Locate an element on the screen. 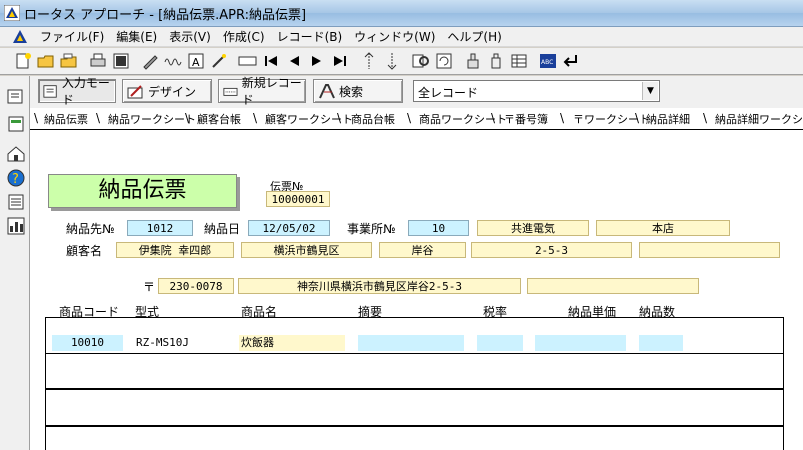 This screenshot has height=450, width=803. refresh-icon is located at coordinates (444, 61).